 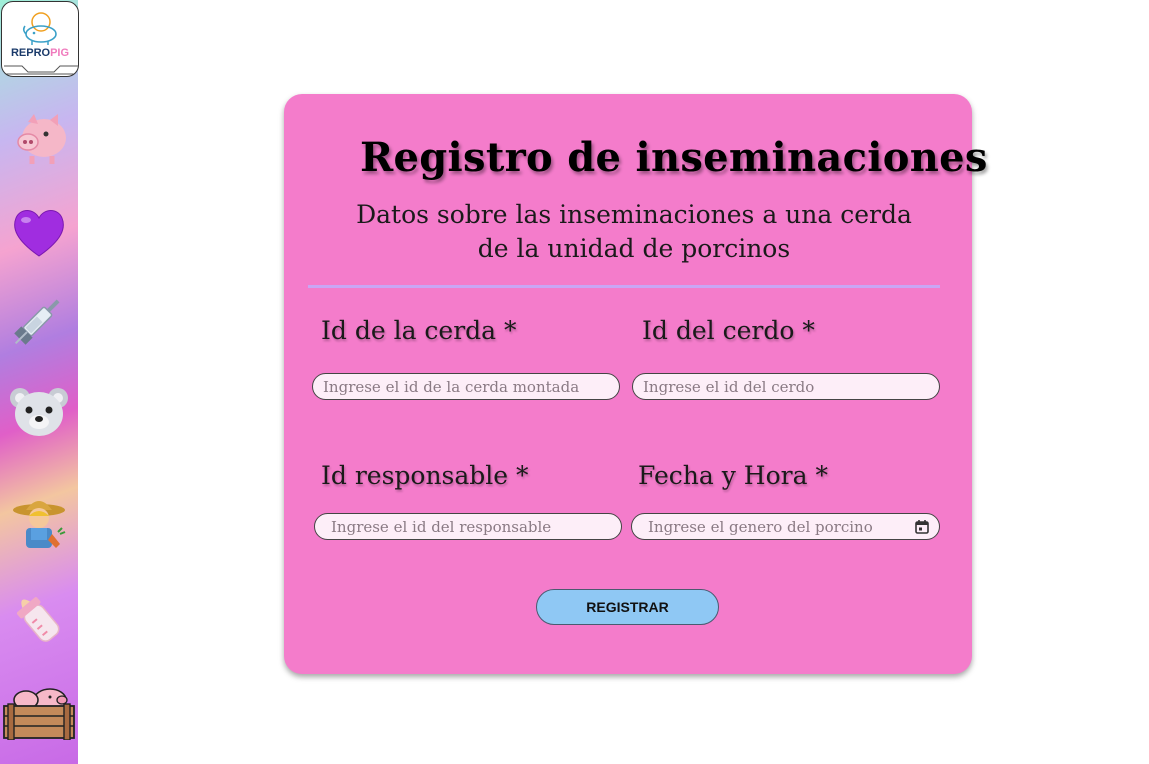 I want to click on cerdo-id-label: Id del cerdo *, so click(x=728, y=330).